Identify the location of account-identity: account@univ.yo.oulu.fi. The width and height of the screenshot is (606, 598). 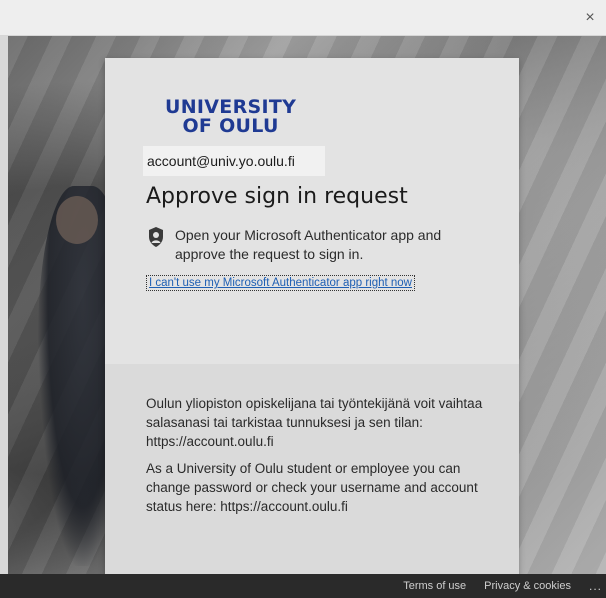
(234, 161).